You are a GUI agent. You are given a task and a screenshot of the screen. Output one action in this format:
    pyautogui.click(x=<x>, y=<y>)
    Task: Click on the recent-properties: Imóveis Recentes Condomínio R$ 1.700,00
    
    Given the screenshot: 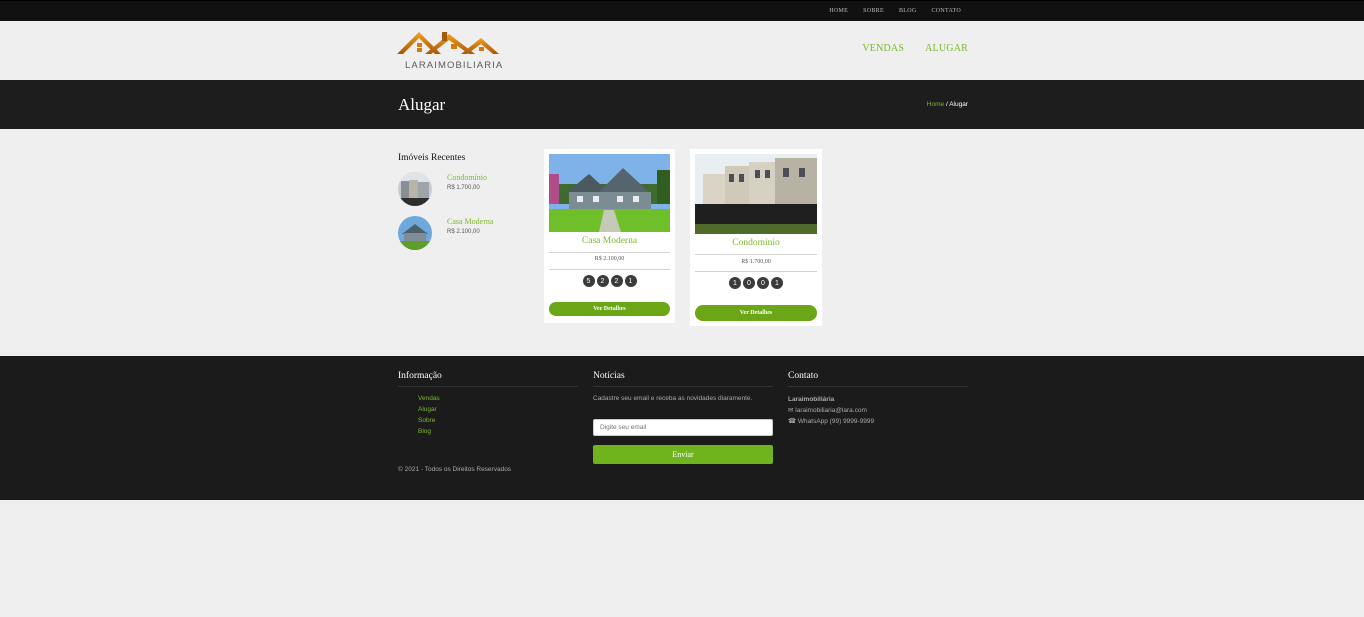 What is the action you would take?
    pyautogui.click(x=458, y=206)
    